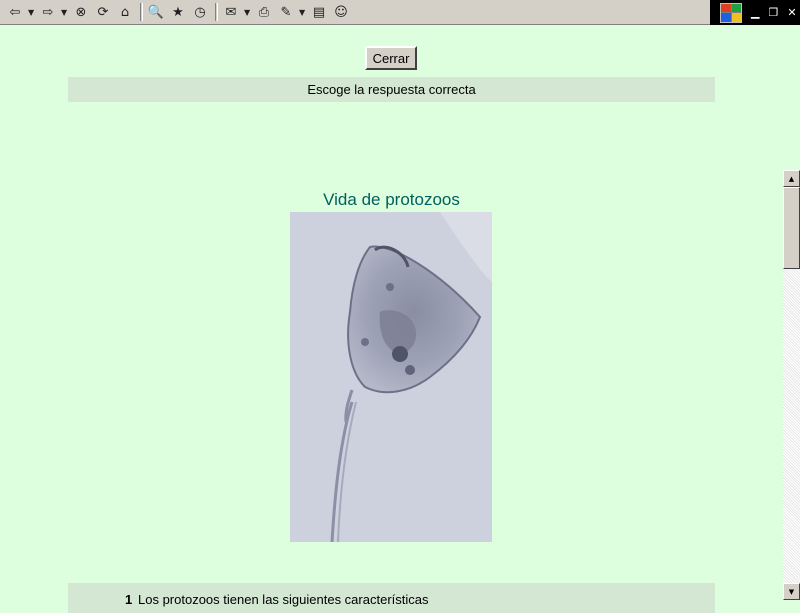 This screenshot has width=800, height=613. What do you see at coordinates (125, 12) in the screenshot?
I see `home-icon: ⌂` at bounding box center [125, 12].